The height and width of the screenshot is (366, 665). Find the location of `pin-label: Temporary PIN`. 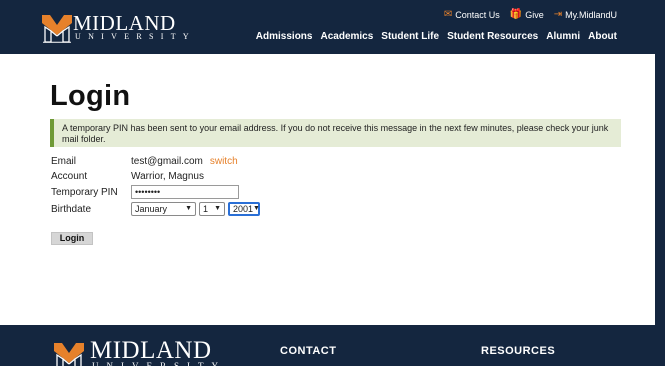

pin-label: Temporary PIN is located at coordinates (84, 192).